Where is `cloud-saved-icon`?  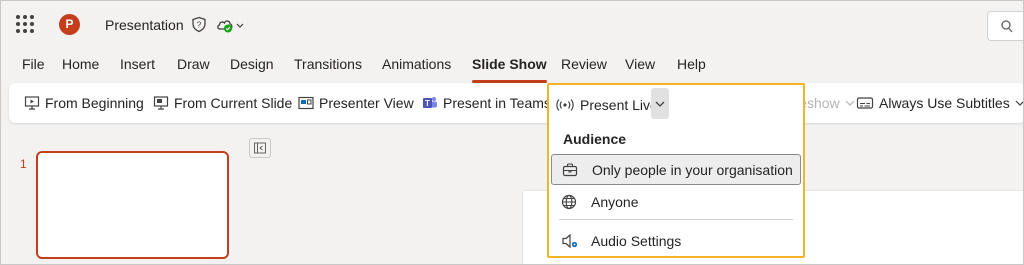 cloud-saved-icon is located at coordinates (232, 25).